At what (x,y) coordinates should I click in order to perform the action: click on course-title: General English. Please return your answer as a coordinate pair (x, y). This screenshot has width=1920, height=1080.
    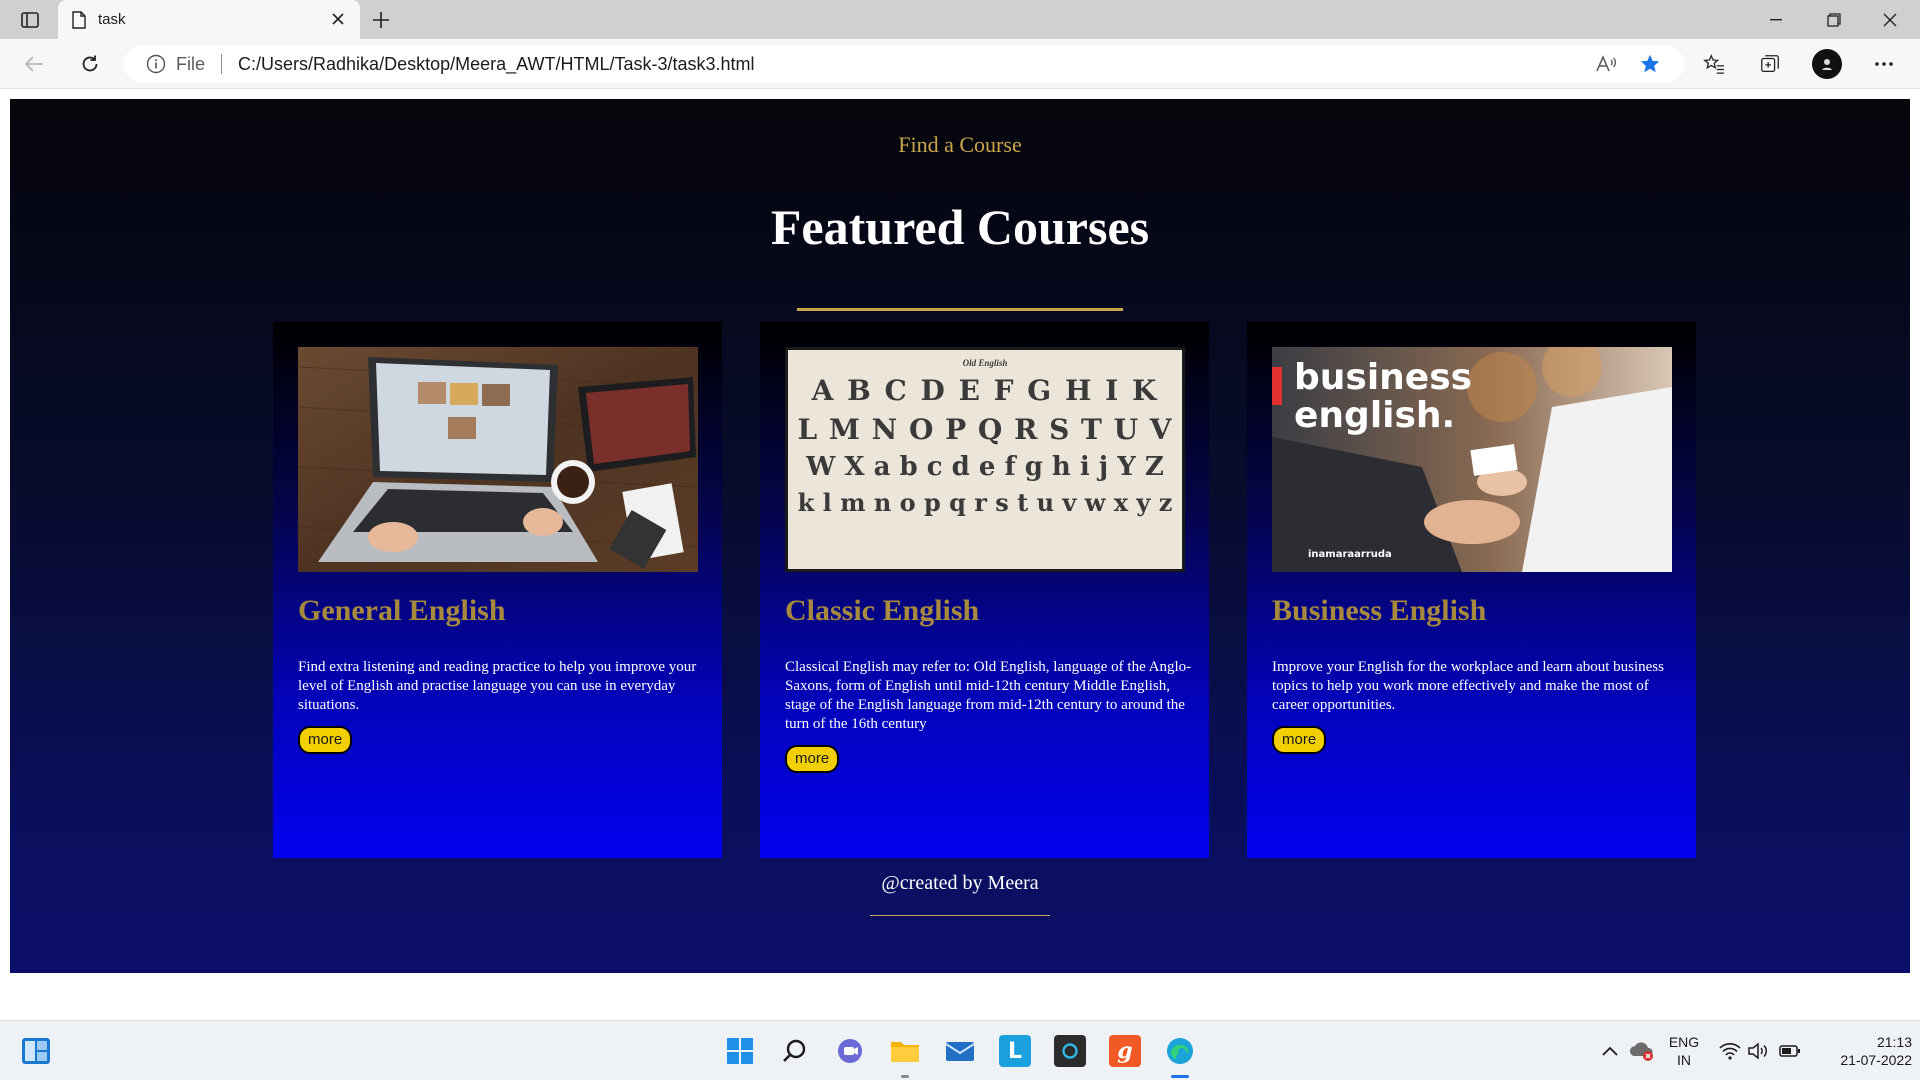
    Looking at the image, I should click on (402, 610).